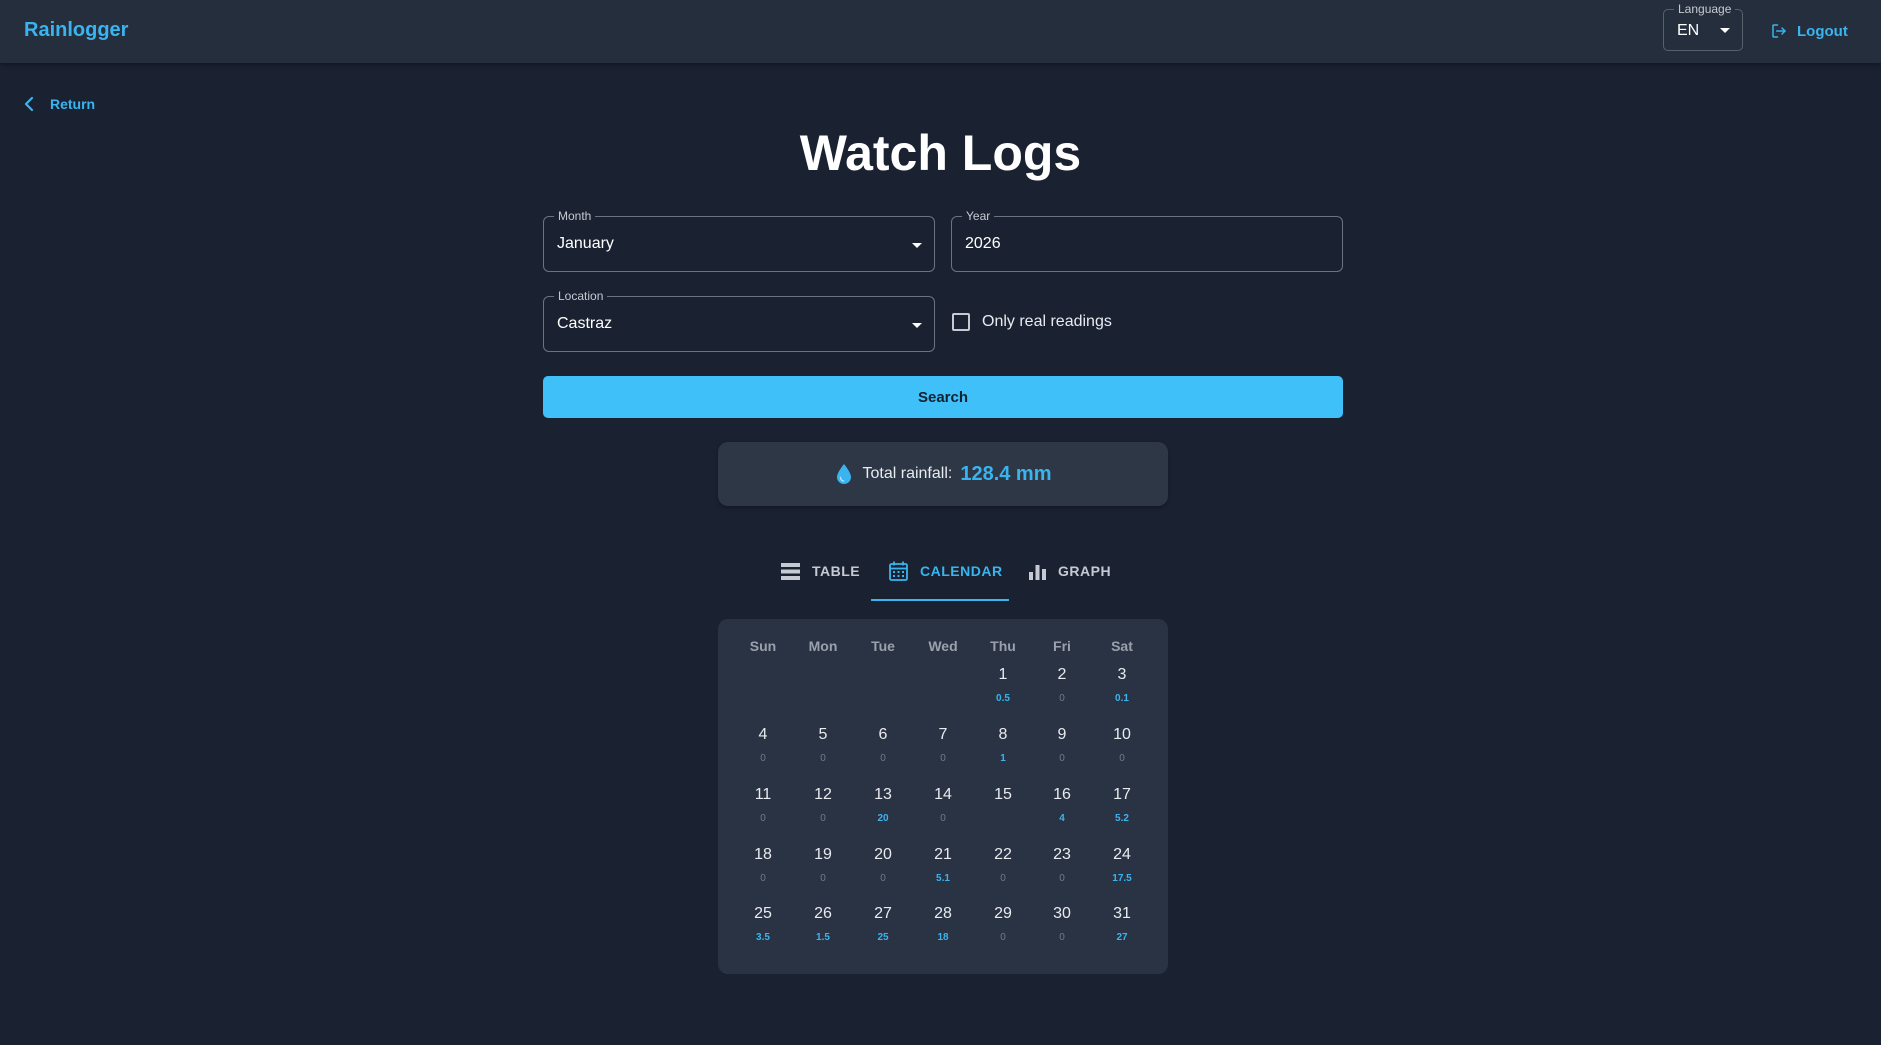 Image resolution: width=1881 pixels, height=1045 pixels. What do you see at coordinates (961, 571) in the screenshot?
I see `tab-calendar-label: CALENDAR` at bounding box center [961, 571].